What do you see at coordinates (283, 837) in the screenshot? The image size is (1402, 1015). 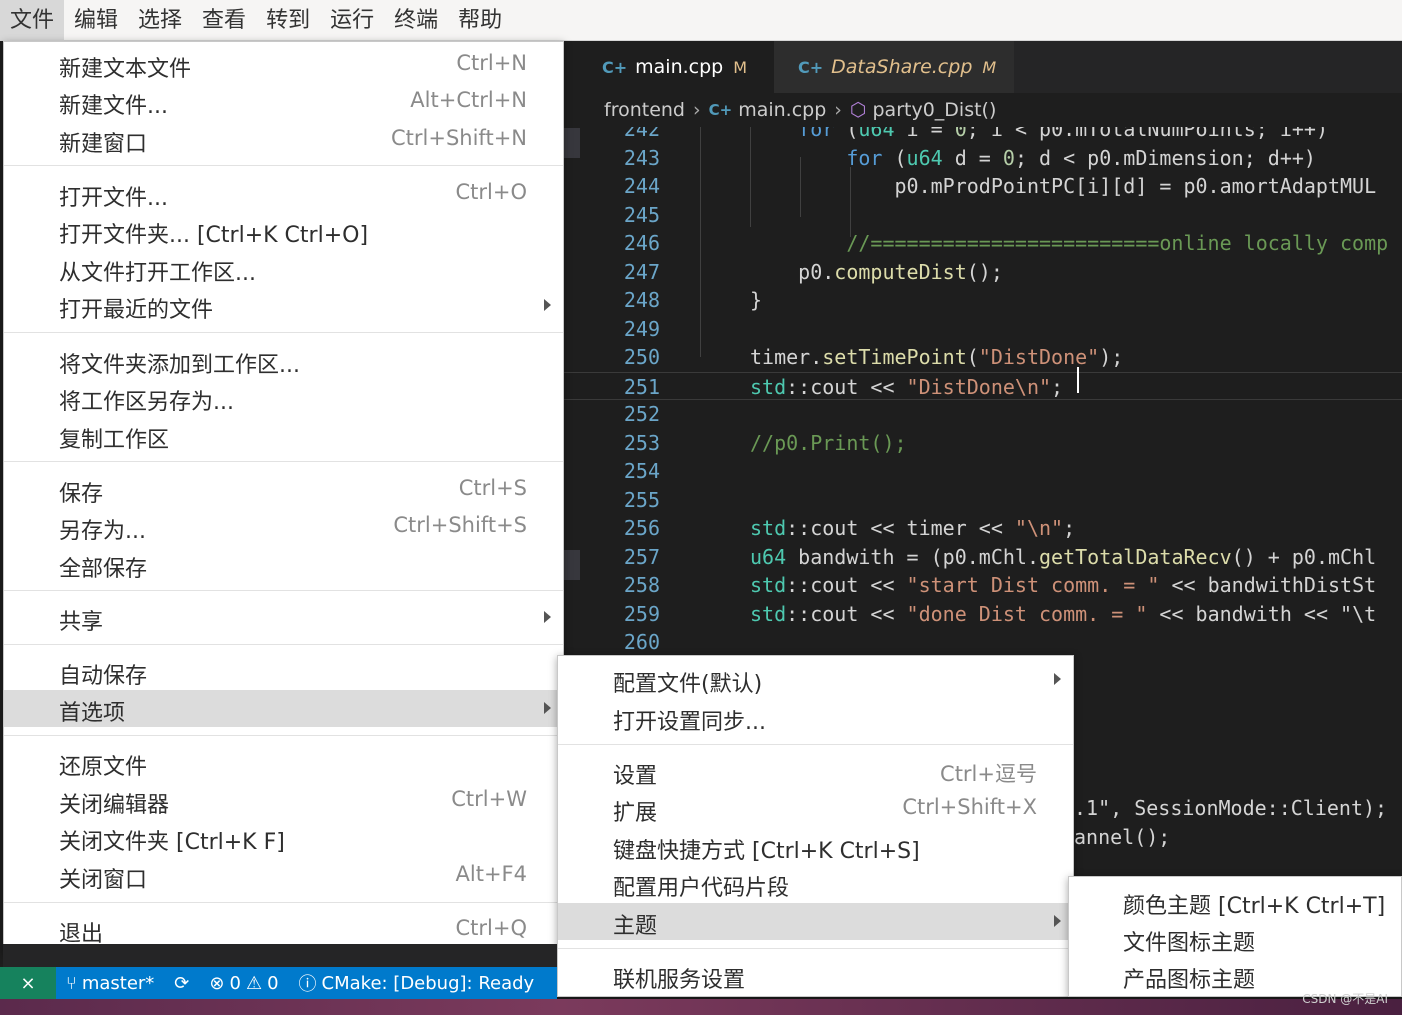 I see `menu-item-close-folder: 关闭文件夹 [Ctrl+K F]` at bounding box center [283, 837].